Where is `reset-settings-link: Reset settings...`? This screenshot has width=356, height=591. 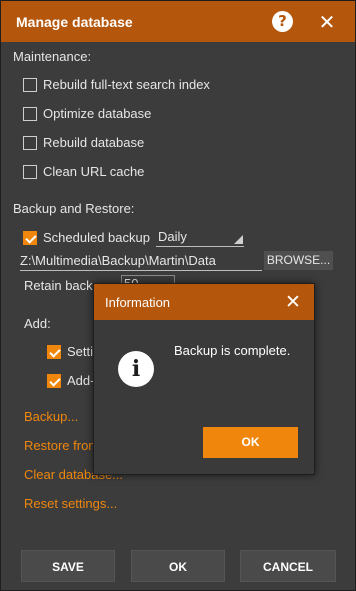
reset-settings-link: Reset settings... is located at coordinates (70, 503).